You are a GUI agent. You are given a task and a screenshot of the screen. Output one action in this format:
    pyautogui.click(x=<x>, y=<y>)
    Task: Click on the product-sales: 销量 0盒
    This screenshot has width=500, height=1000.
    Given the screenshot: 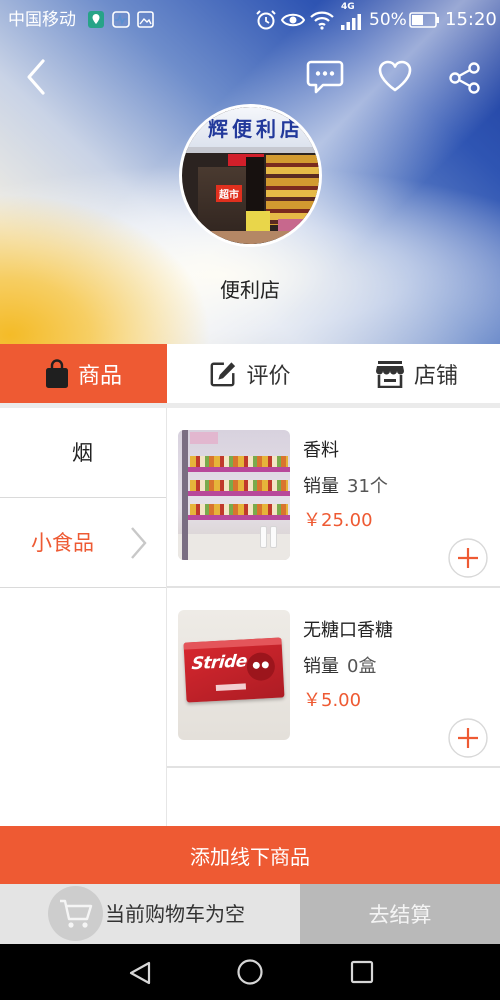 What is the action you would take?
    pyautogui.click(x=339, y=667)
    